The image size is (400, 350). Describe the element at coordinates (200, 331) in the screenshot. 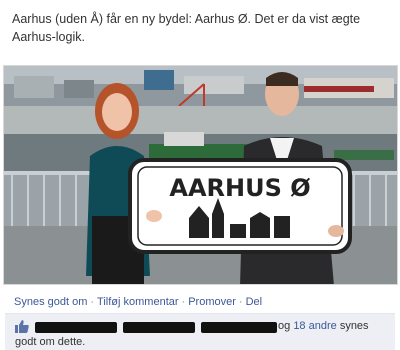

I see `likes-box: og 18 andre synes godt om dette.` at that location.